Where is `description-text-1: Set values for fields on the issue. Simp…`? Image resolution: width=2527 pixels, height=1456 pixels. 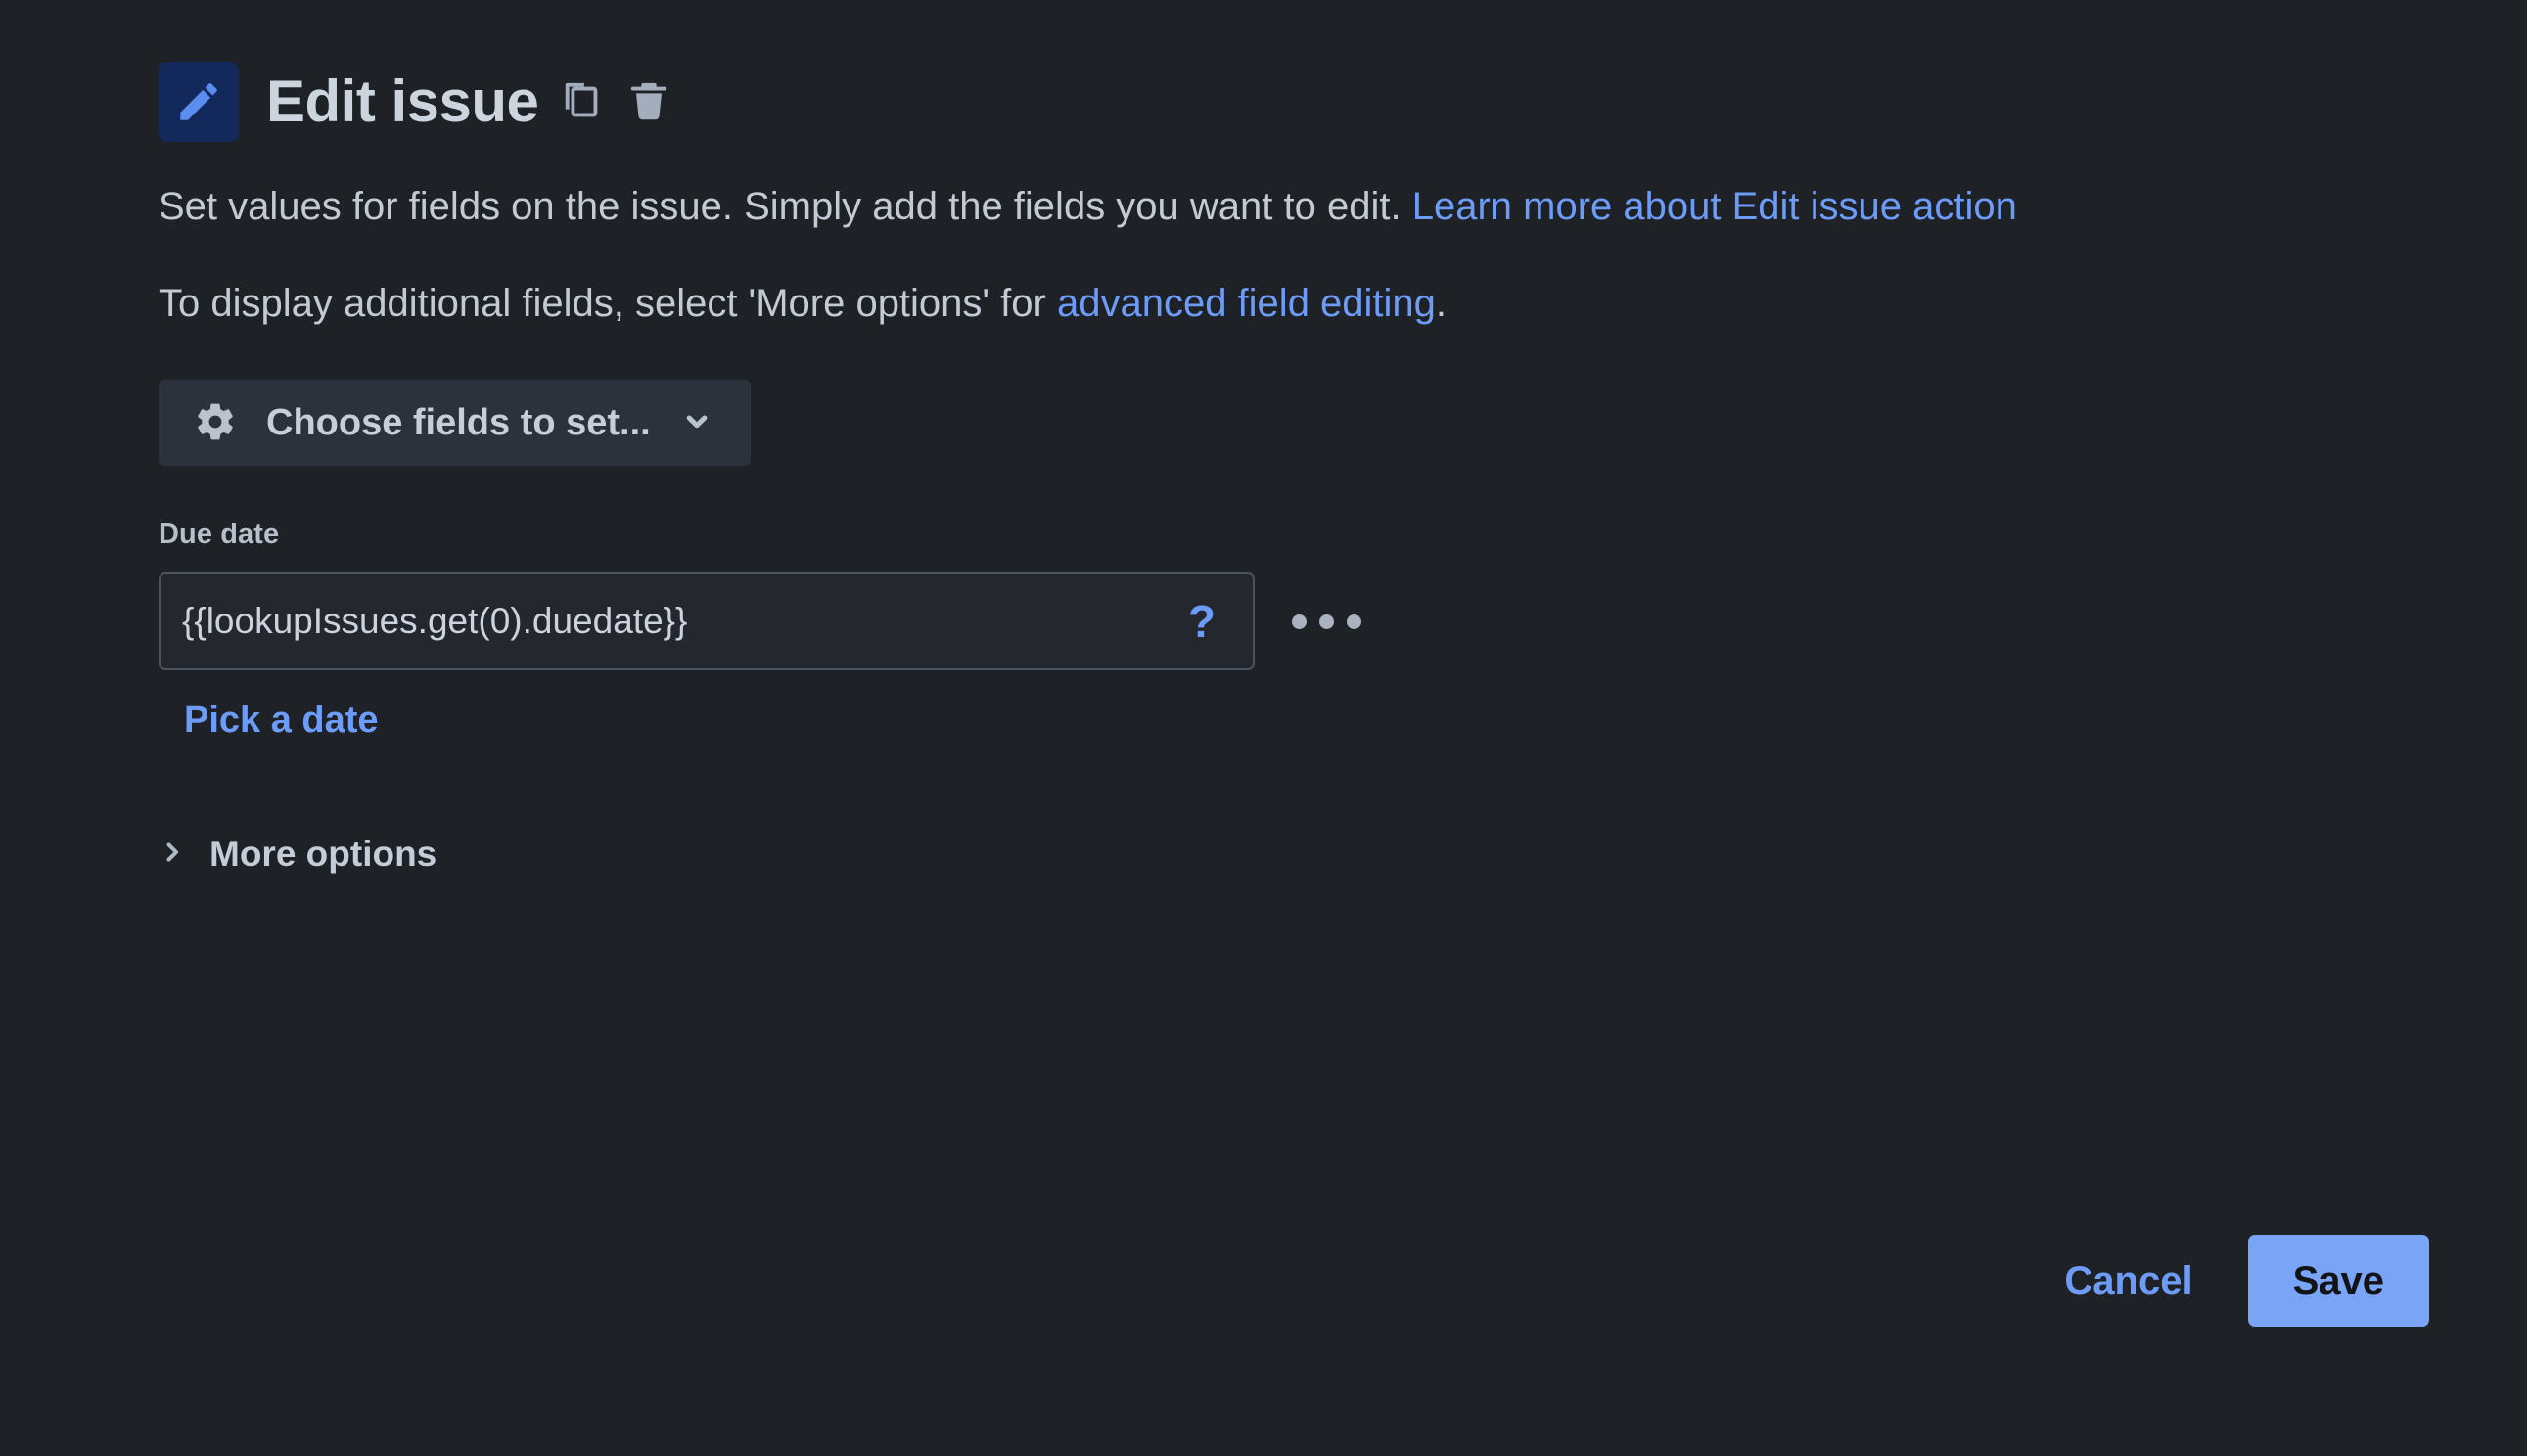 description-text-1: Set values for fields on the issue. Simp… is located at coordinates (786, 206).